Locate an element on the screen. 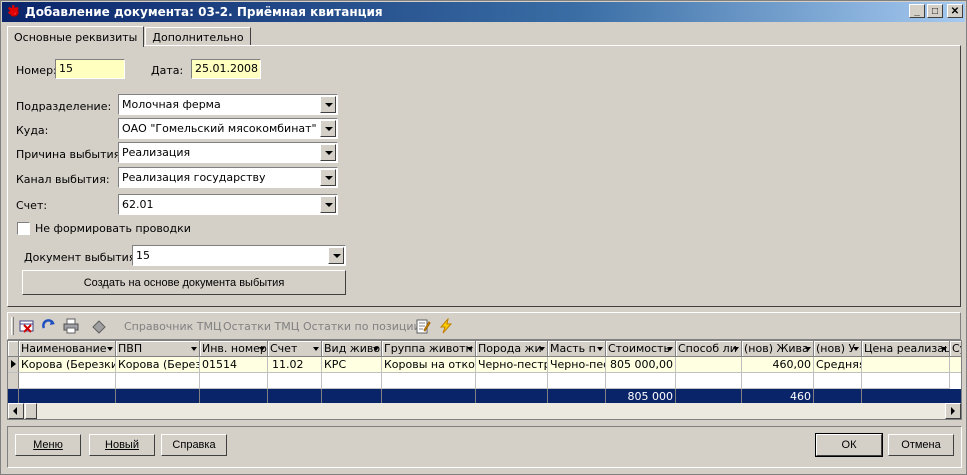 This screenshot has width=967, height=475. rest-position-button: Остатки по позиции is located at coordinates (362, 326).